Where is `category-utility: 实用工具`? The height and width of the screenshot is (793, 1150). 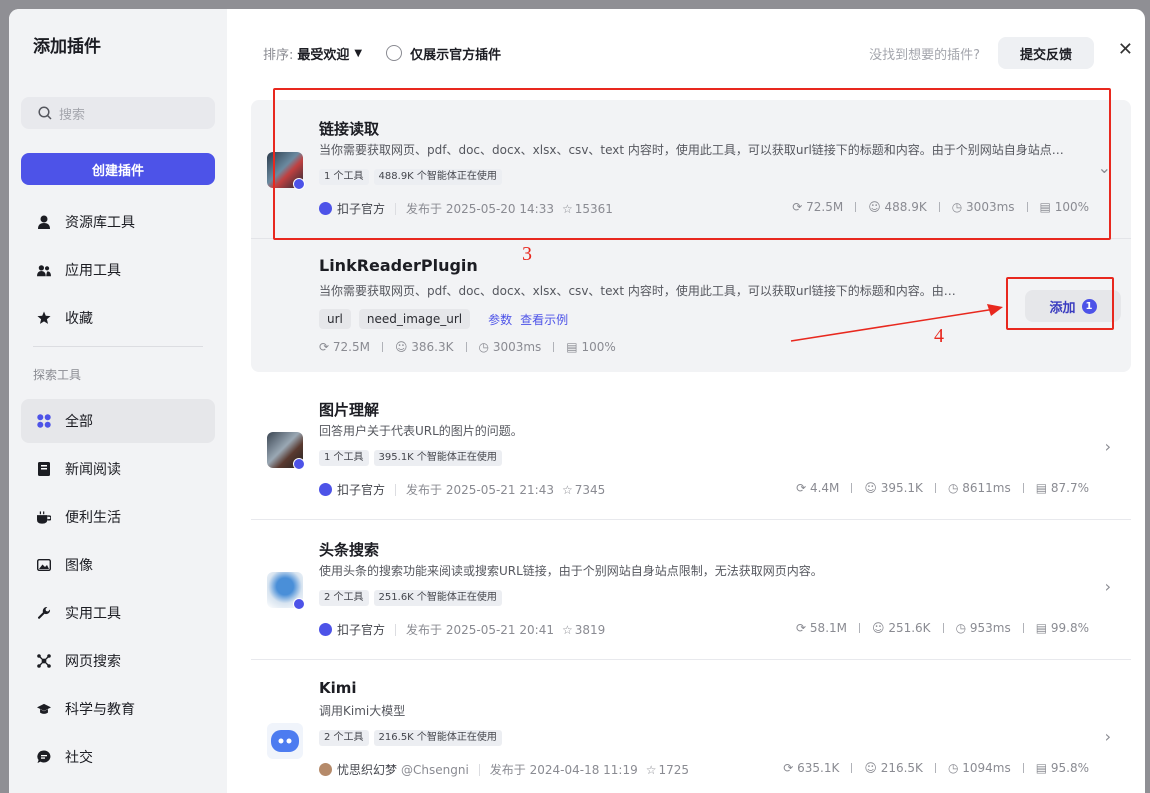
category-utility: 实用工具 is located at coordinates (118, 613).